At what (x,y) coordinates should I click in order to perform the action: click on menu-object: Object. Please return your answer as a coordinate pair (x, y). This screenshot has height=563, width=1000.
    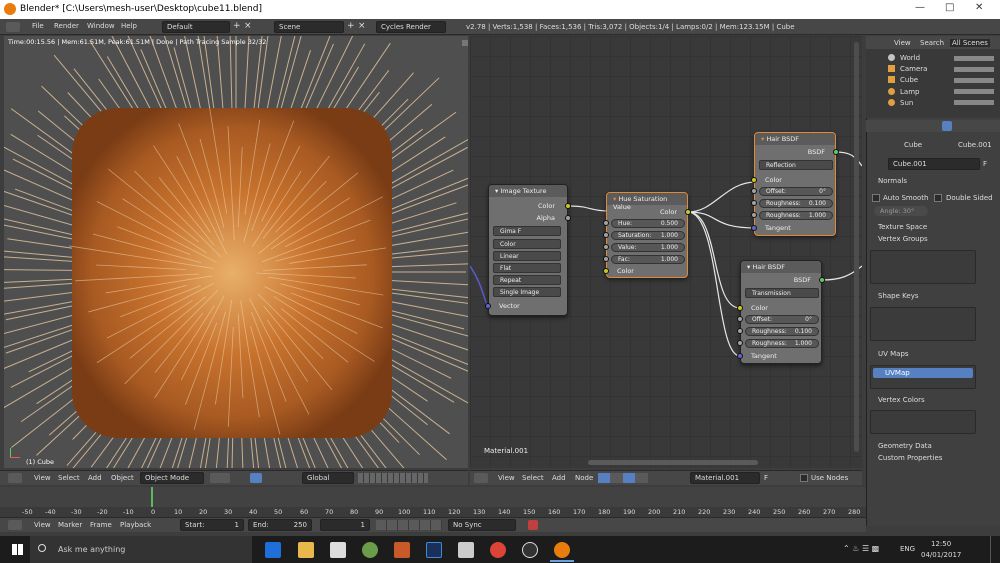
    Looking at the image, I should click on (122, 478).